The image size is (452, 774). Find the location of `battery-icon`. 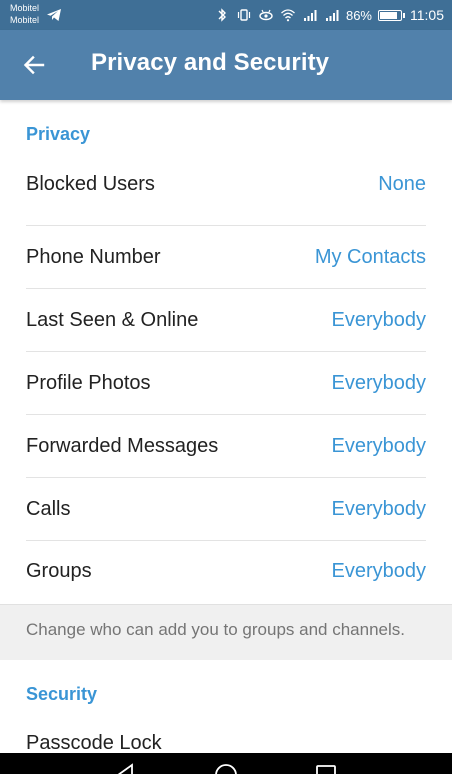

battery-icon is located at coordinates (391, 15).